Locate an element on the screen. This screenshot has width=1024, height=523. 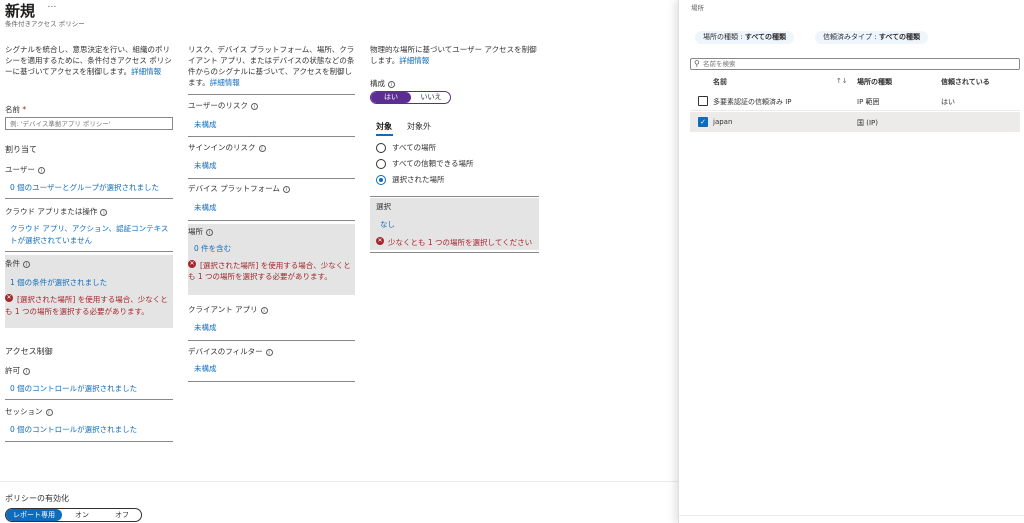
name-label: 名前 * is located at coordinates (15, 109).